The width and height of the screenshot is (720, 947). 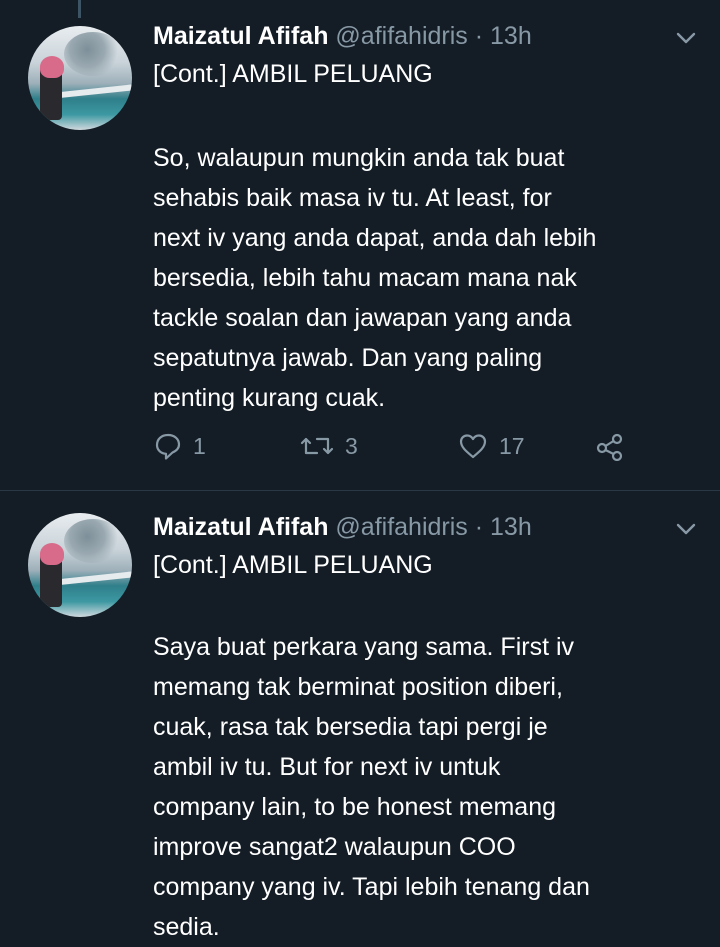 What do you see at coordinates (365, 278) in the screenshot?
I see `tweet-text-line: bersedia, lebih tahu macam mana nak` at bounding box center [365, 278].